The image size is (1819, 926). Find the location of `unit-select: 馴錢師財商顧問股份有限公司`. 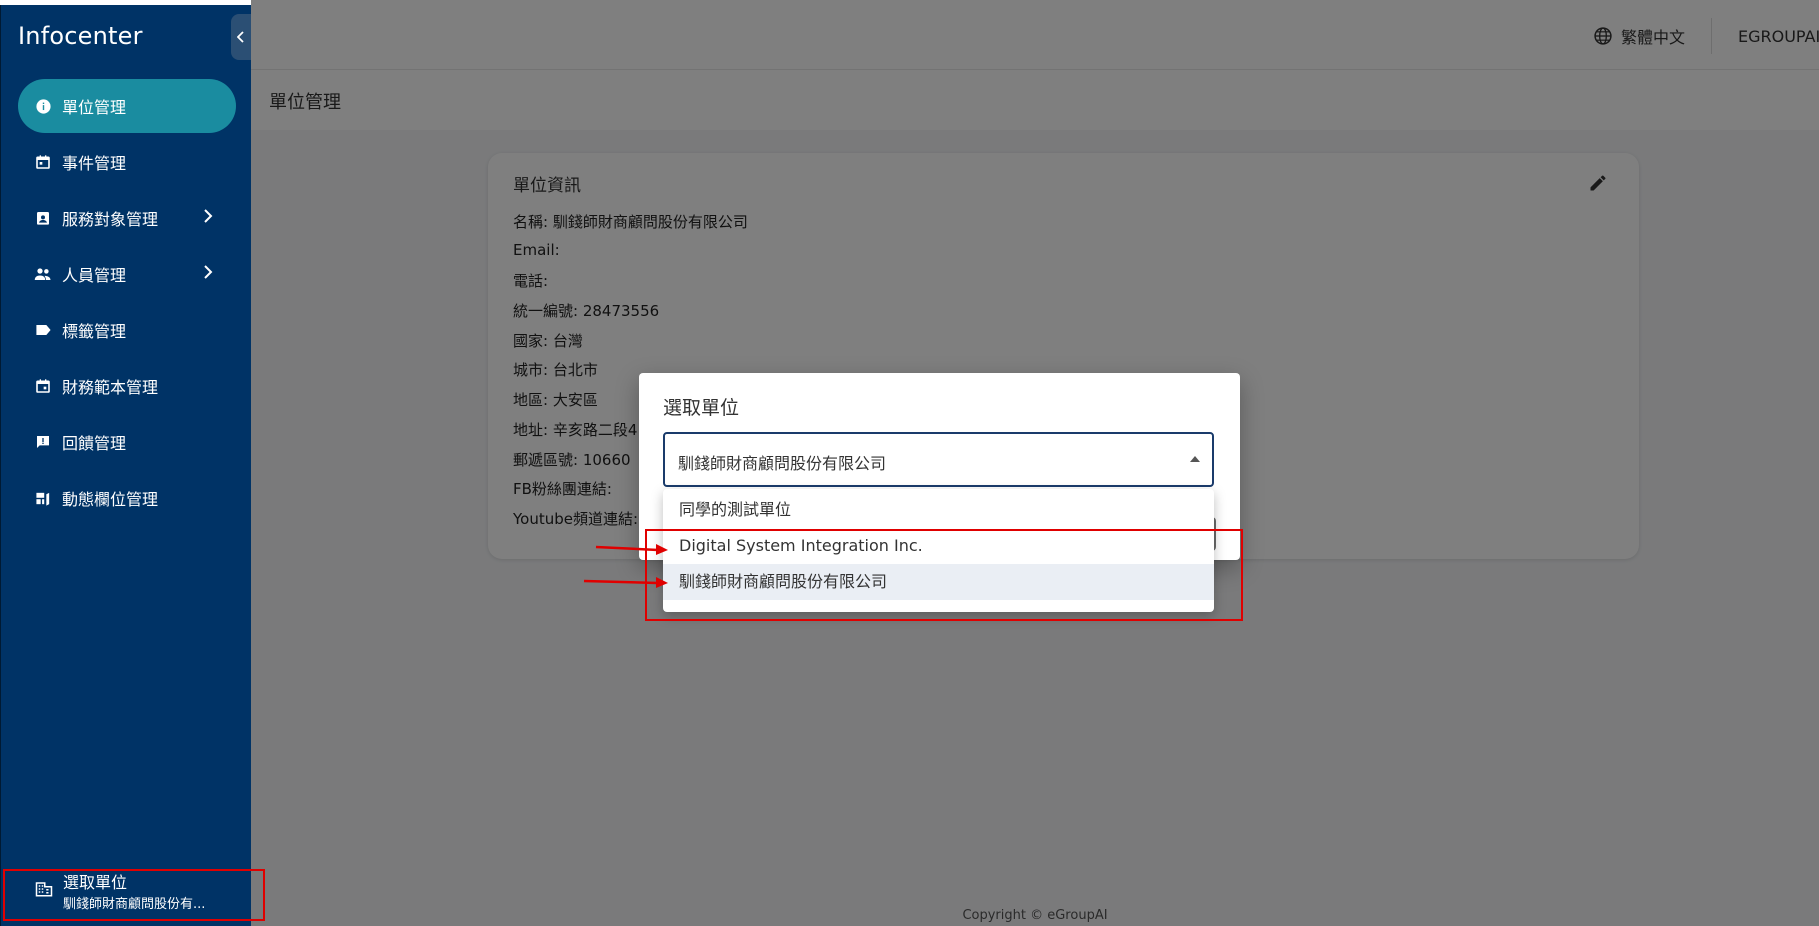

unit-select: 馴錢師財商顧問股份有限公司 is located at coordinates (938, 459).